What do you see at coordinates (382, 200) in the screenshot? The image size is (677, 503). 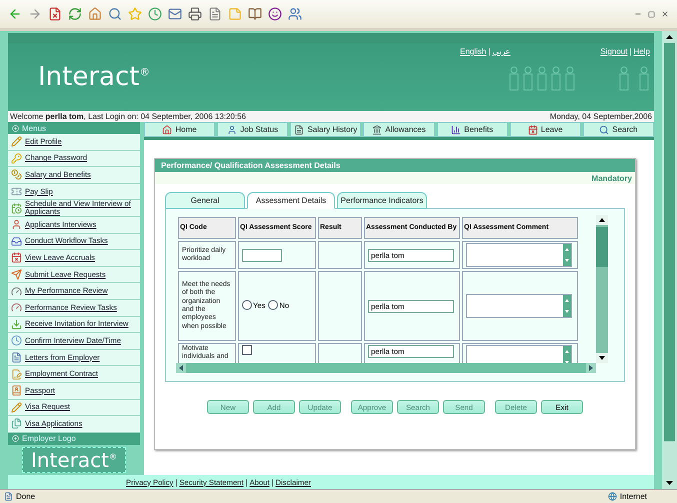 I see `tab: Performance Indicators` at bounding box center [382, 200].